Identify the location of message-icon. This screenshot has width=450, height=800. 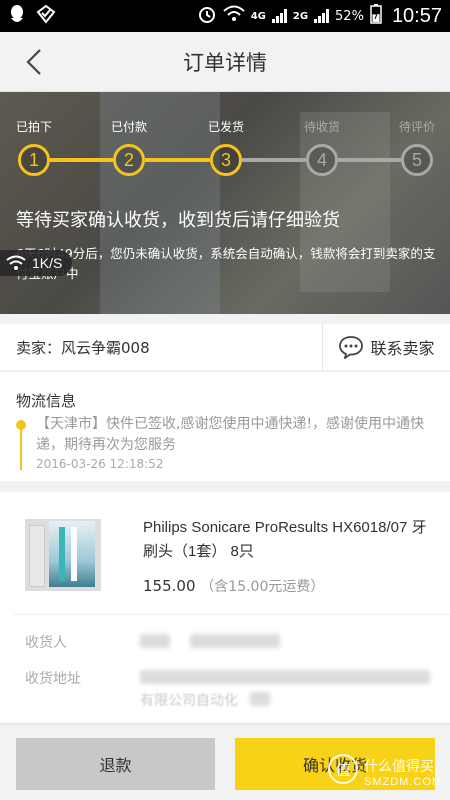
(46, 16).